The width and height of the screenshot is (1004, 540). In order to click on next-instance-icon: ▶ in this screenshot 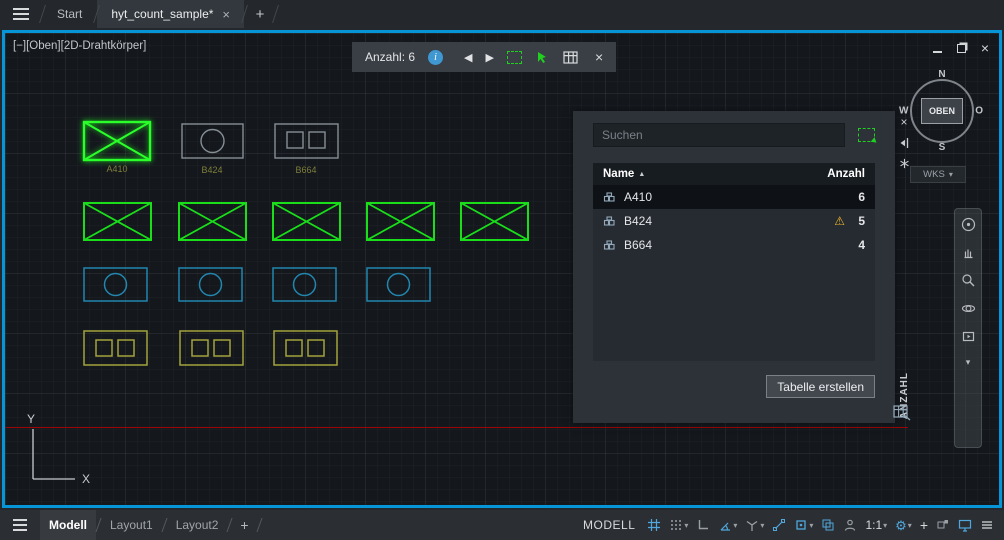, I will do `click(490, 57)`.